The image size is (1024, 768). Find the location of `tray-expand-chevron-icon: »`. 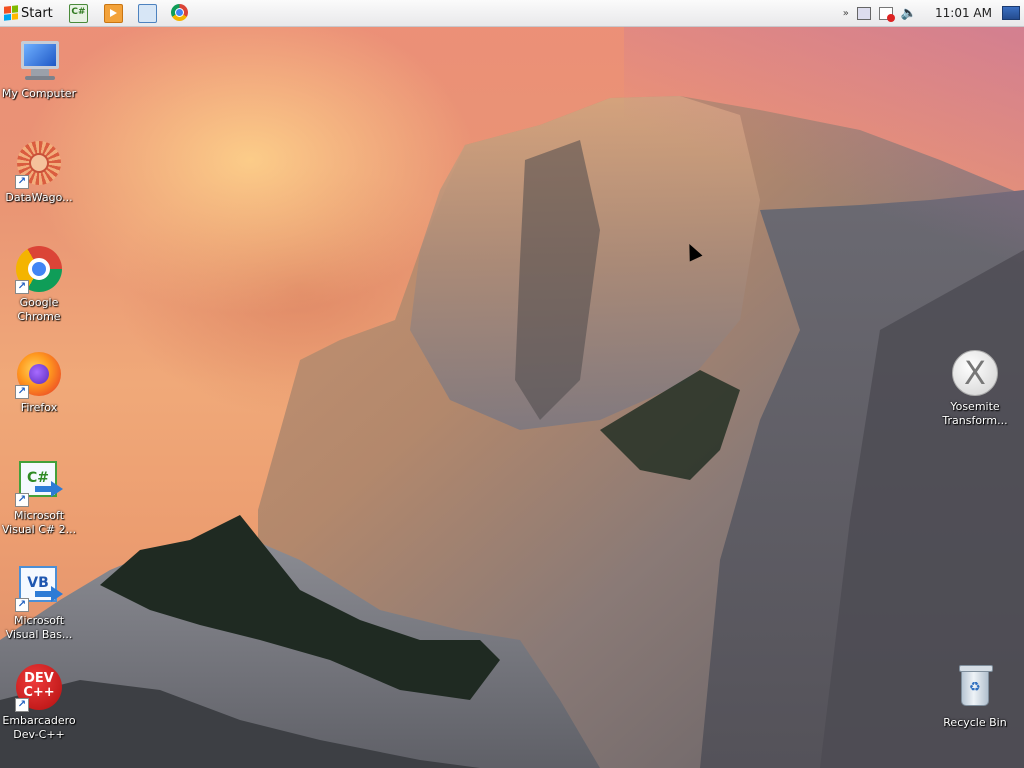

tray-expand-chevron-icon: » is located at coordinates (846, 13).